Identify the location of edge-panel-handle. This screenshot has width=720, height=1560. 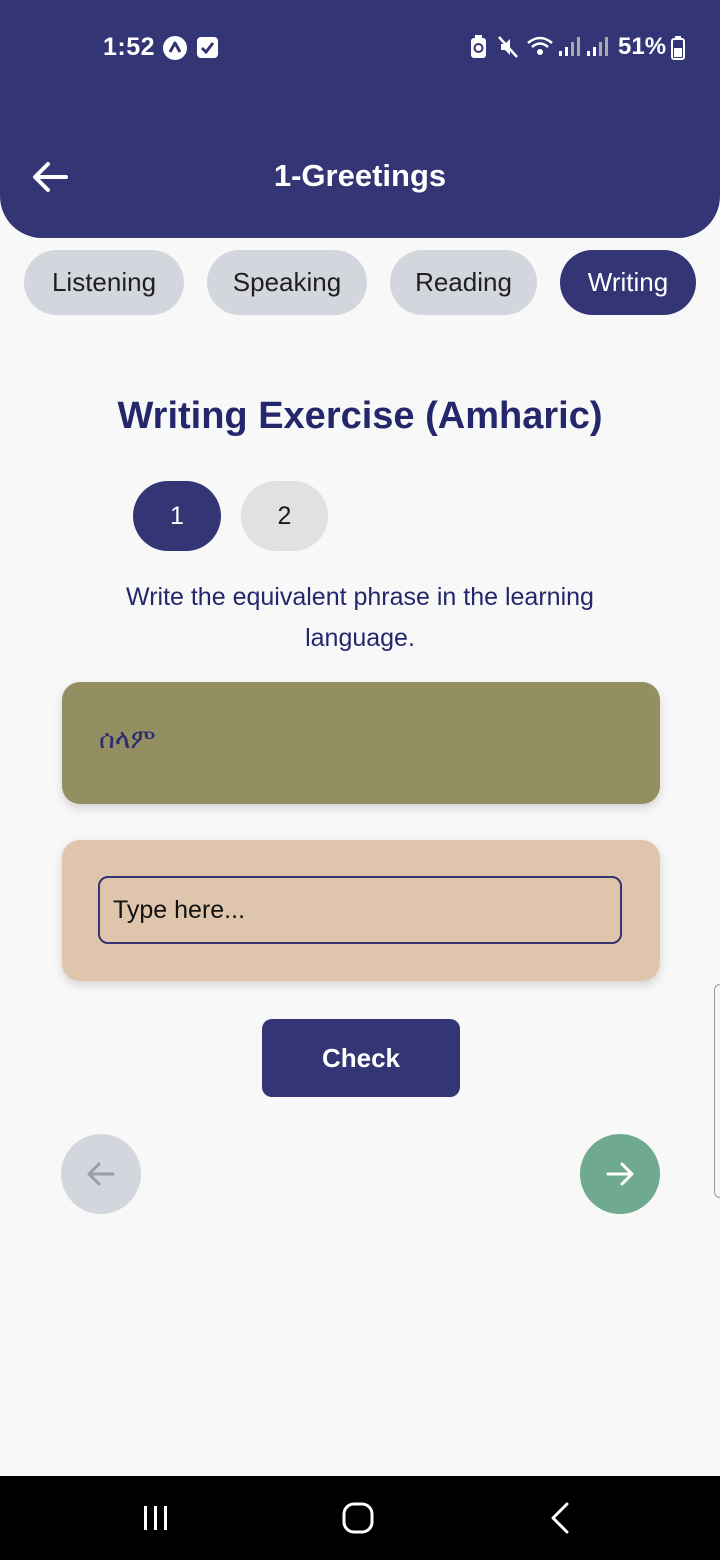
(717, 1091).